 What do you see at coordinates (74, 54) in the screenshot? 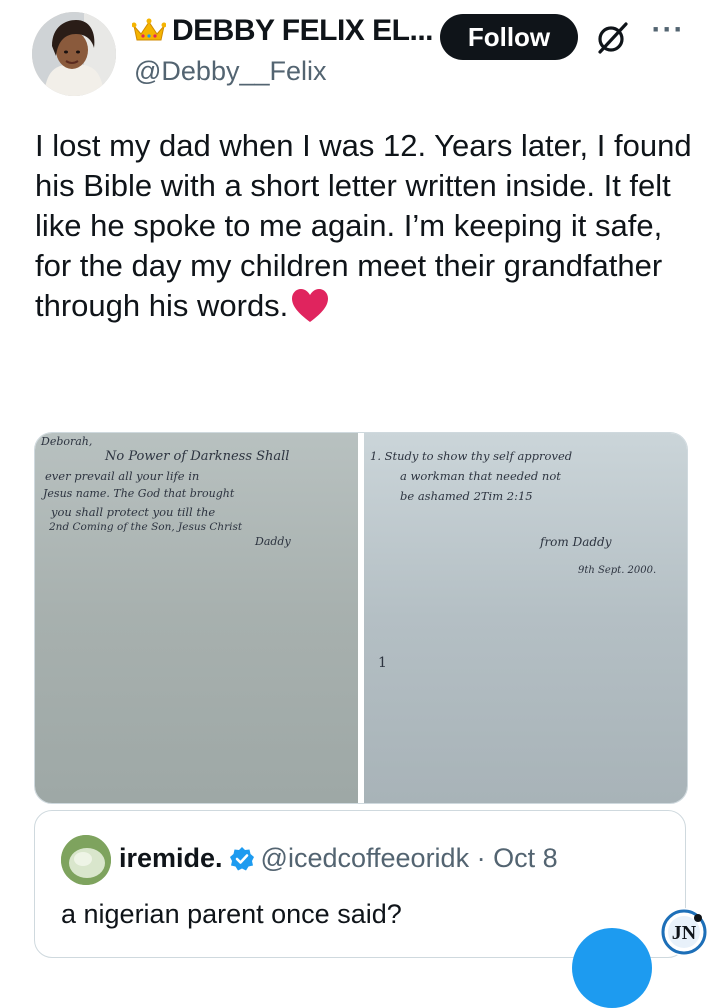
I see `author-avatar` at bounding box center [74, 54].